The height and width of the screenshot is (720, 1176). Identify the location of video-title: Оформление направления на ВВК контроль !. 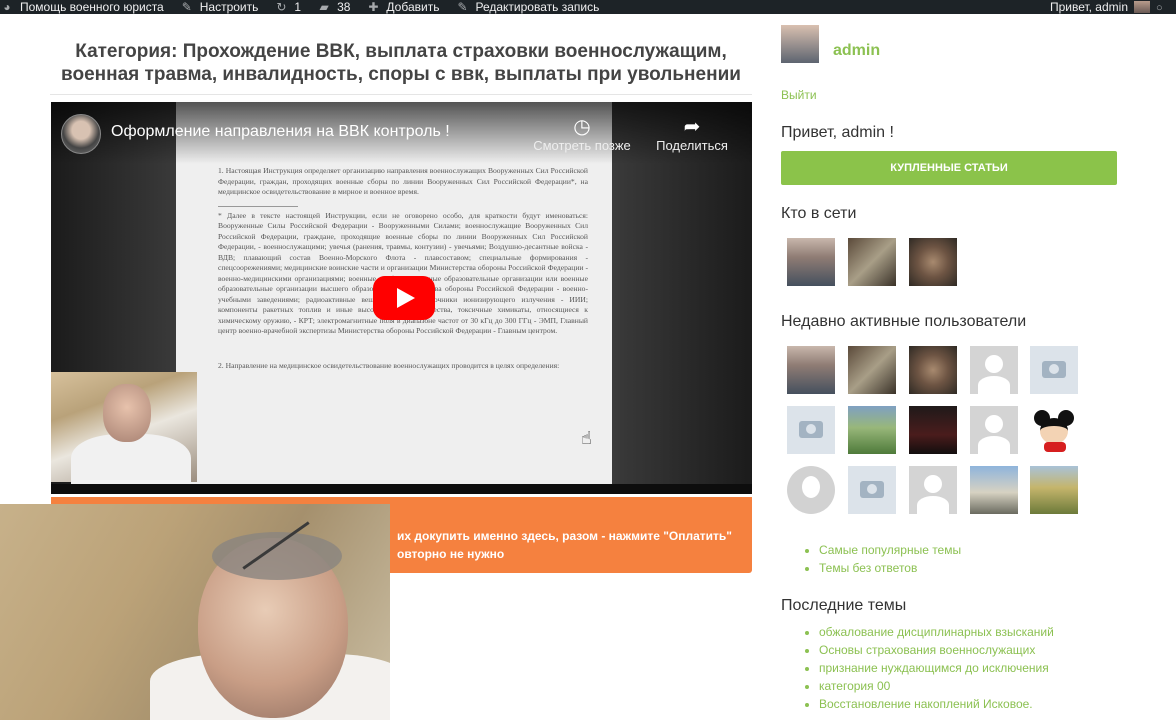
(280, 132).